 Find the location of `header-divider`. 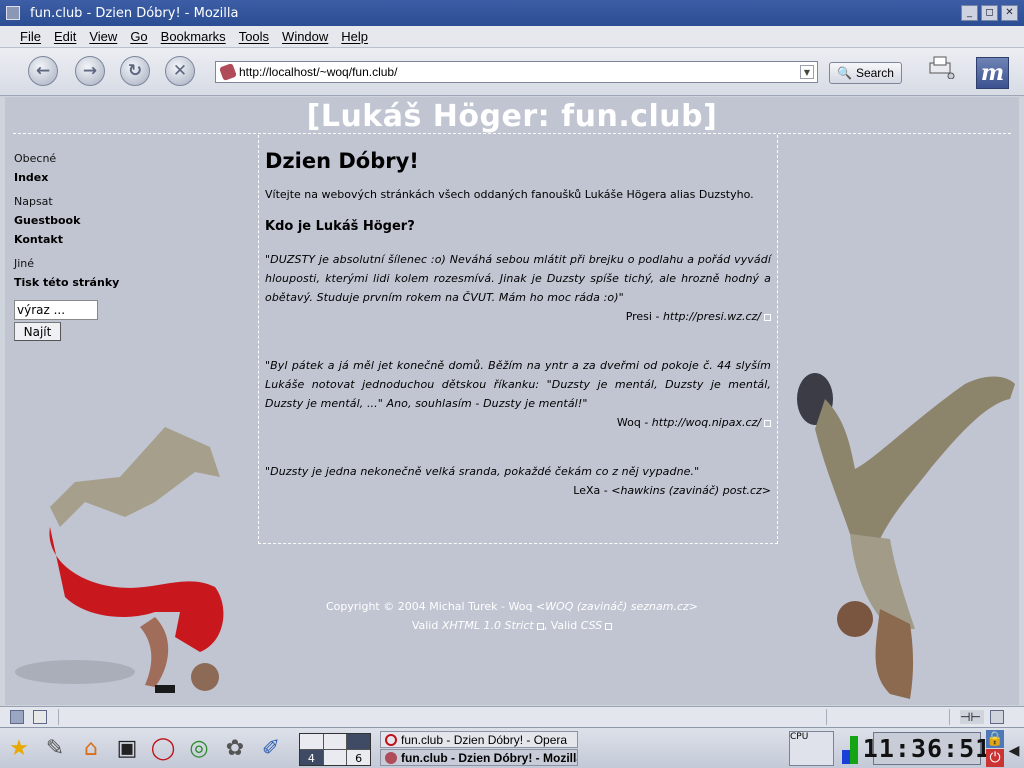

header-divider is located at coordinates (512, 133).